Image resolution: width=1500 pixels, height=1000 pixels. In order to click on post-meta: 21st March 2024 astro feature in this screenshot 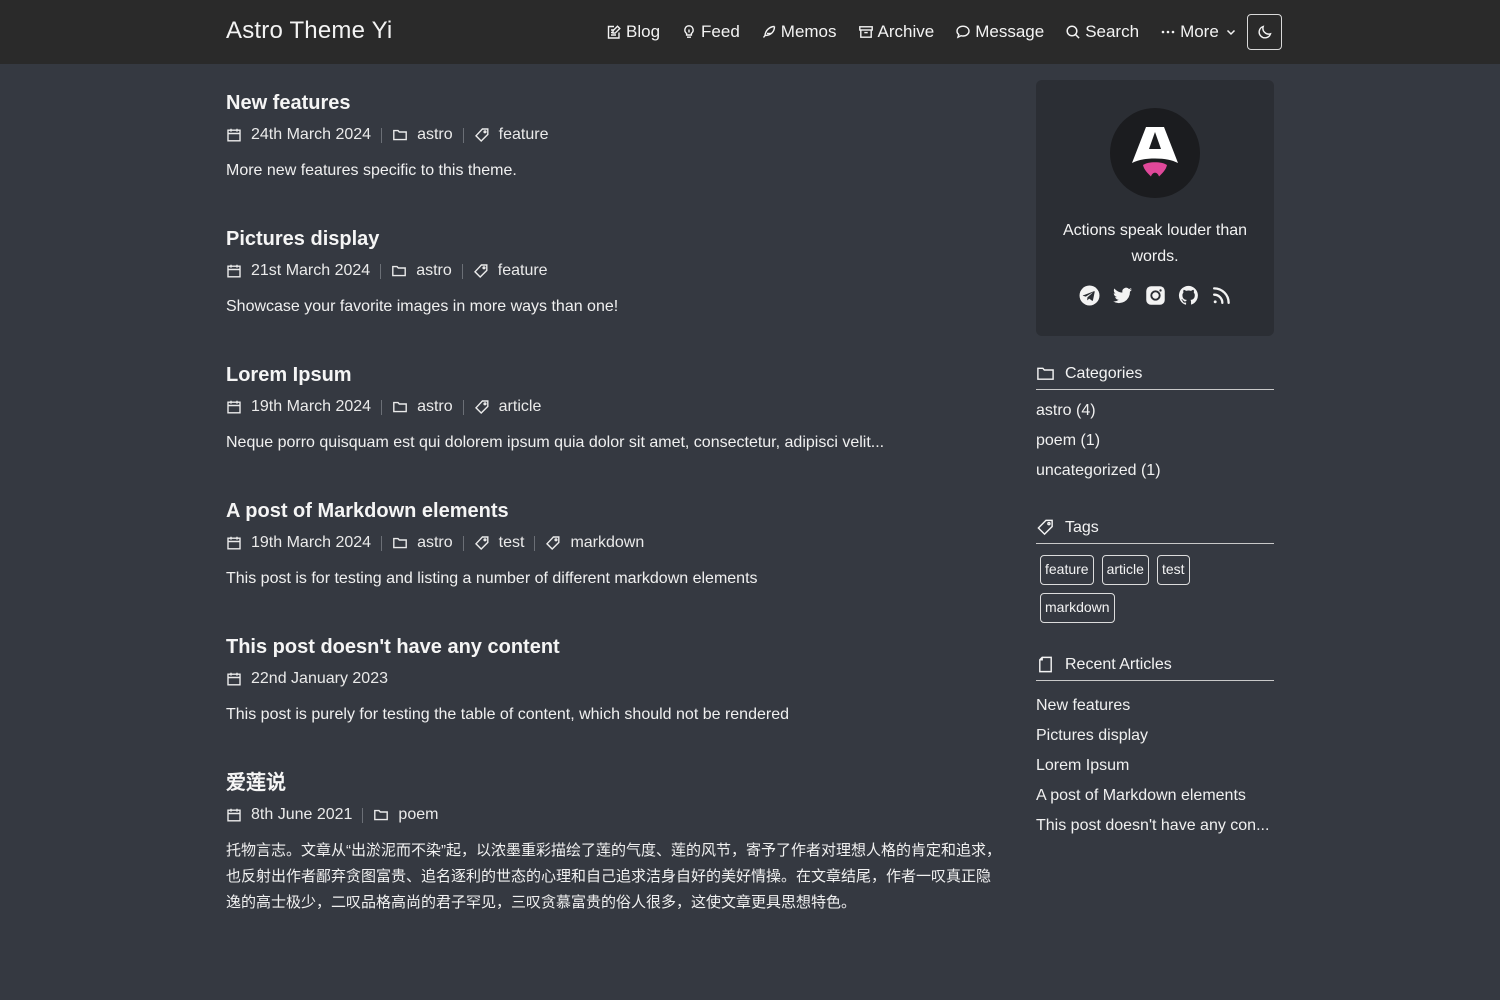, I will do `click(613, 271)`.